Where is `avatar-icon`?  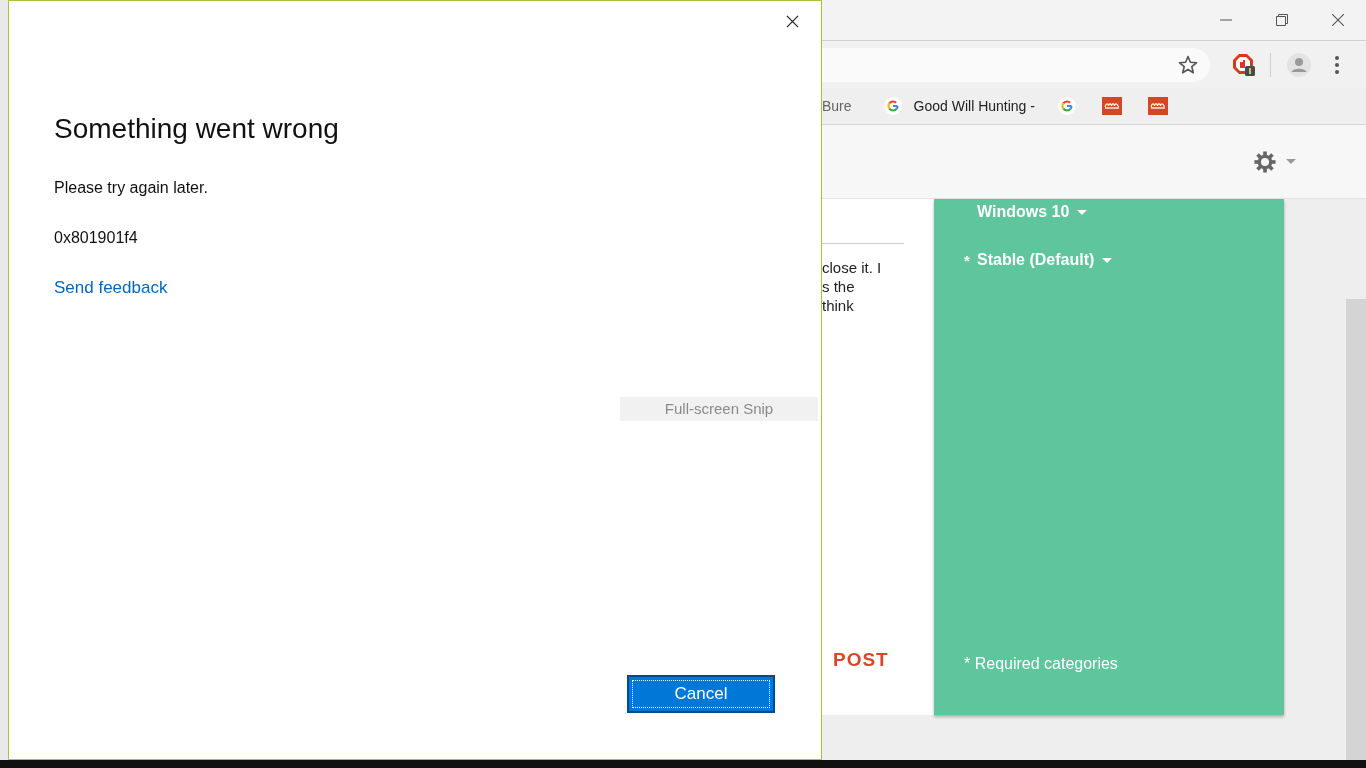
avatar-icon is located at coordinates (1299, 64).